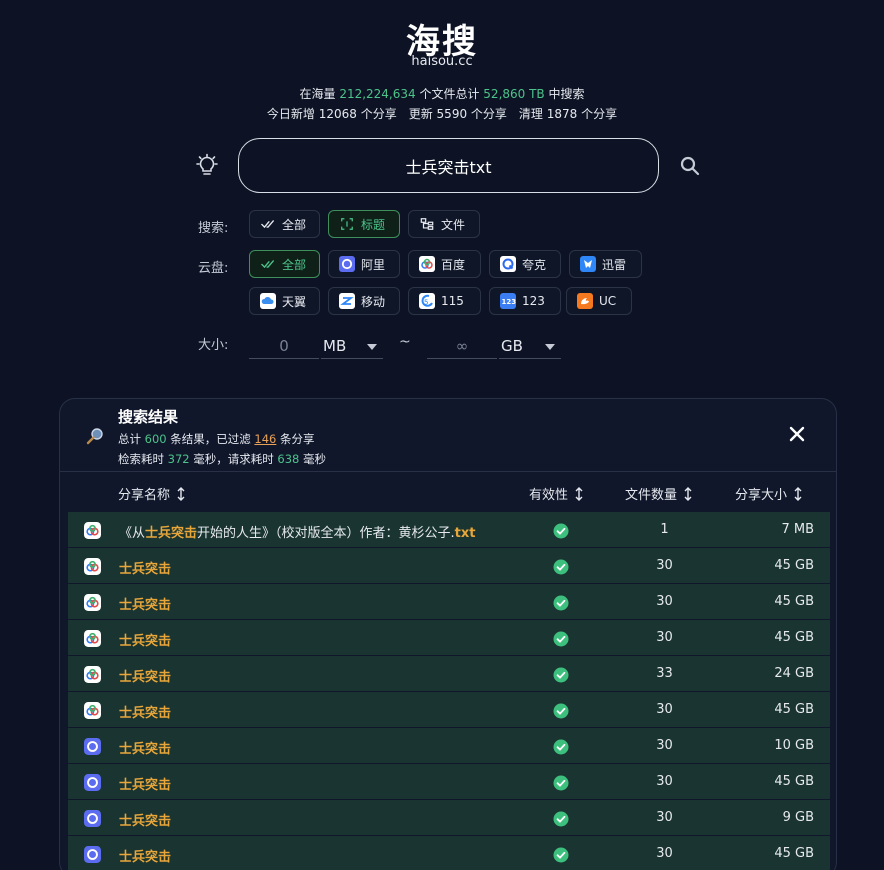 This screenshot has height=870, width=884. What do you see at coordinates (427, 224) in the screenshot?
I see `file-tree-icon` at bounding box center [427, 224].